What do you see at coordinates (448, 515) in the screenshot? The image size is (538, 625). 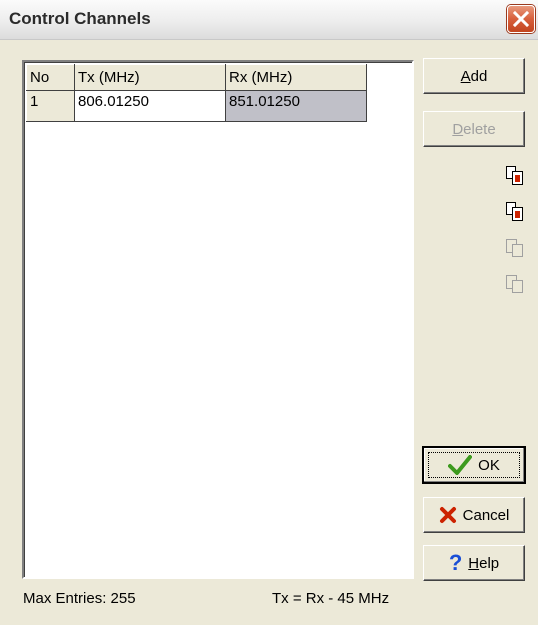 I see `cancel-x-icon` at bounding box center [448, 515].